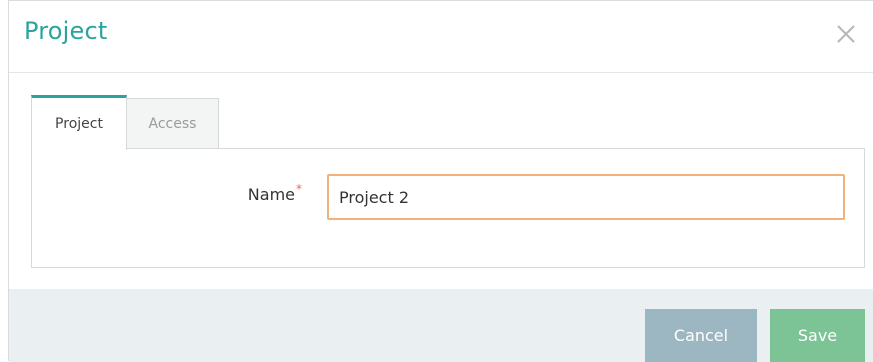 This screenshot has width=873, height=362. Describe the element at coordinates (586, 197) in the screenshot. I see `name-input` at that location.